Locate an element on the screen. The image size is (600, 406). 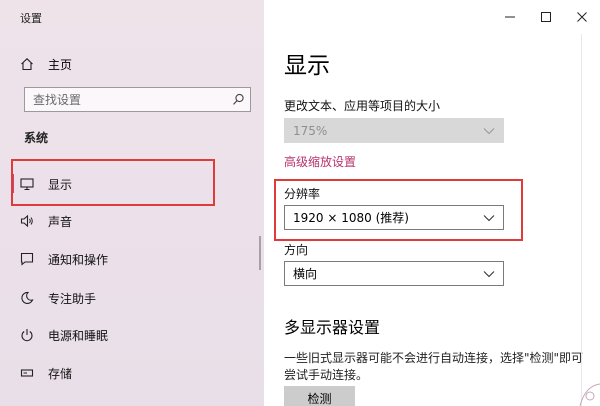
close-icon is located at coordinates (582, 17).